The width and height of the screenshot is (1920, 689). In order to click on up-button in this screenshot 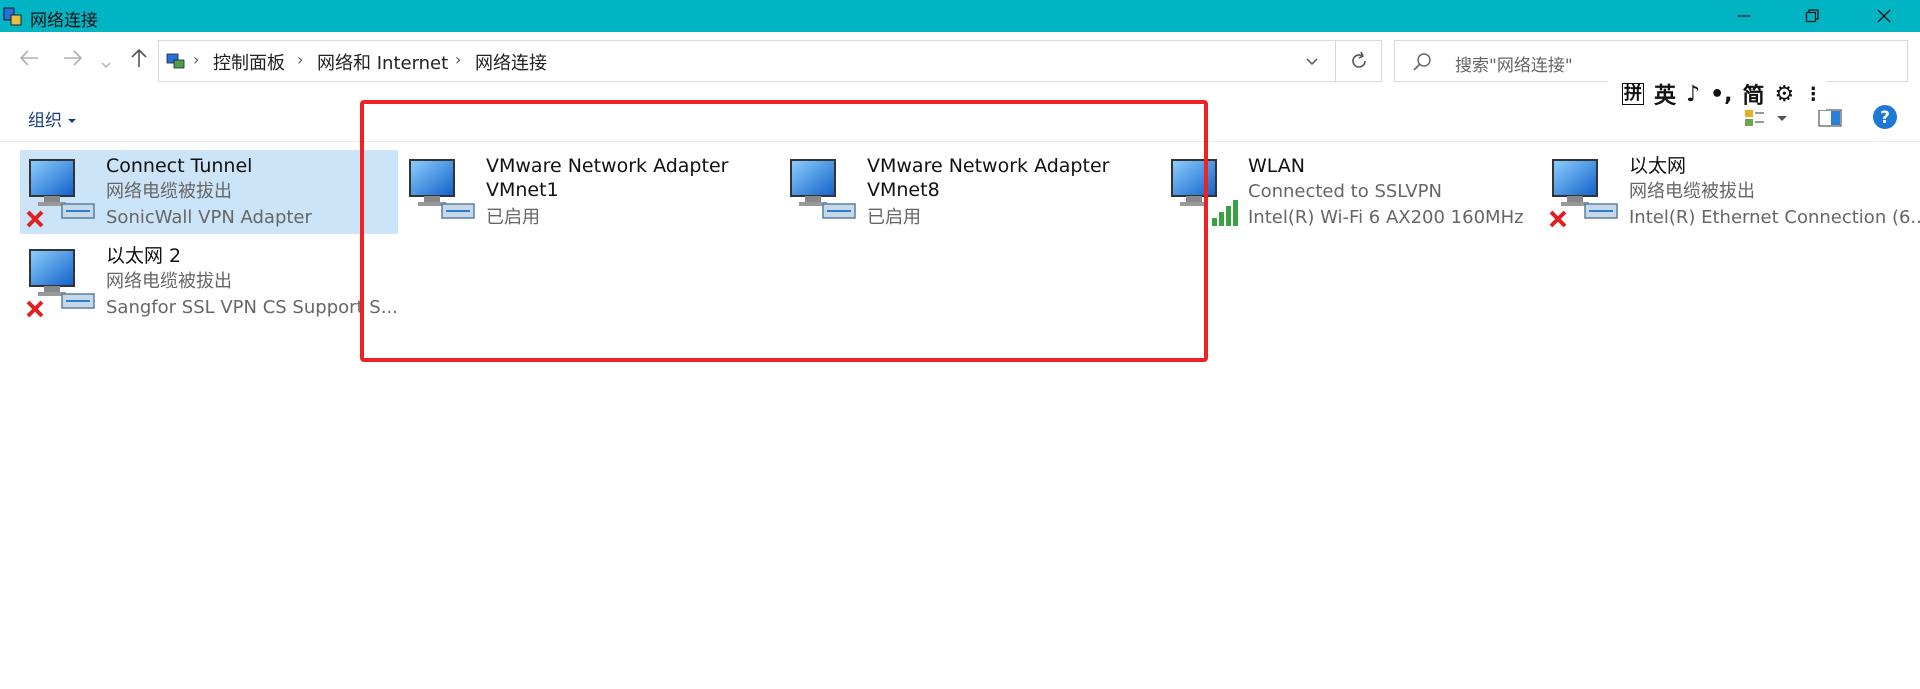, I will do `click(139, 61)`.